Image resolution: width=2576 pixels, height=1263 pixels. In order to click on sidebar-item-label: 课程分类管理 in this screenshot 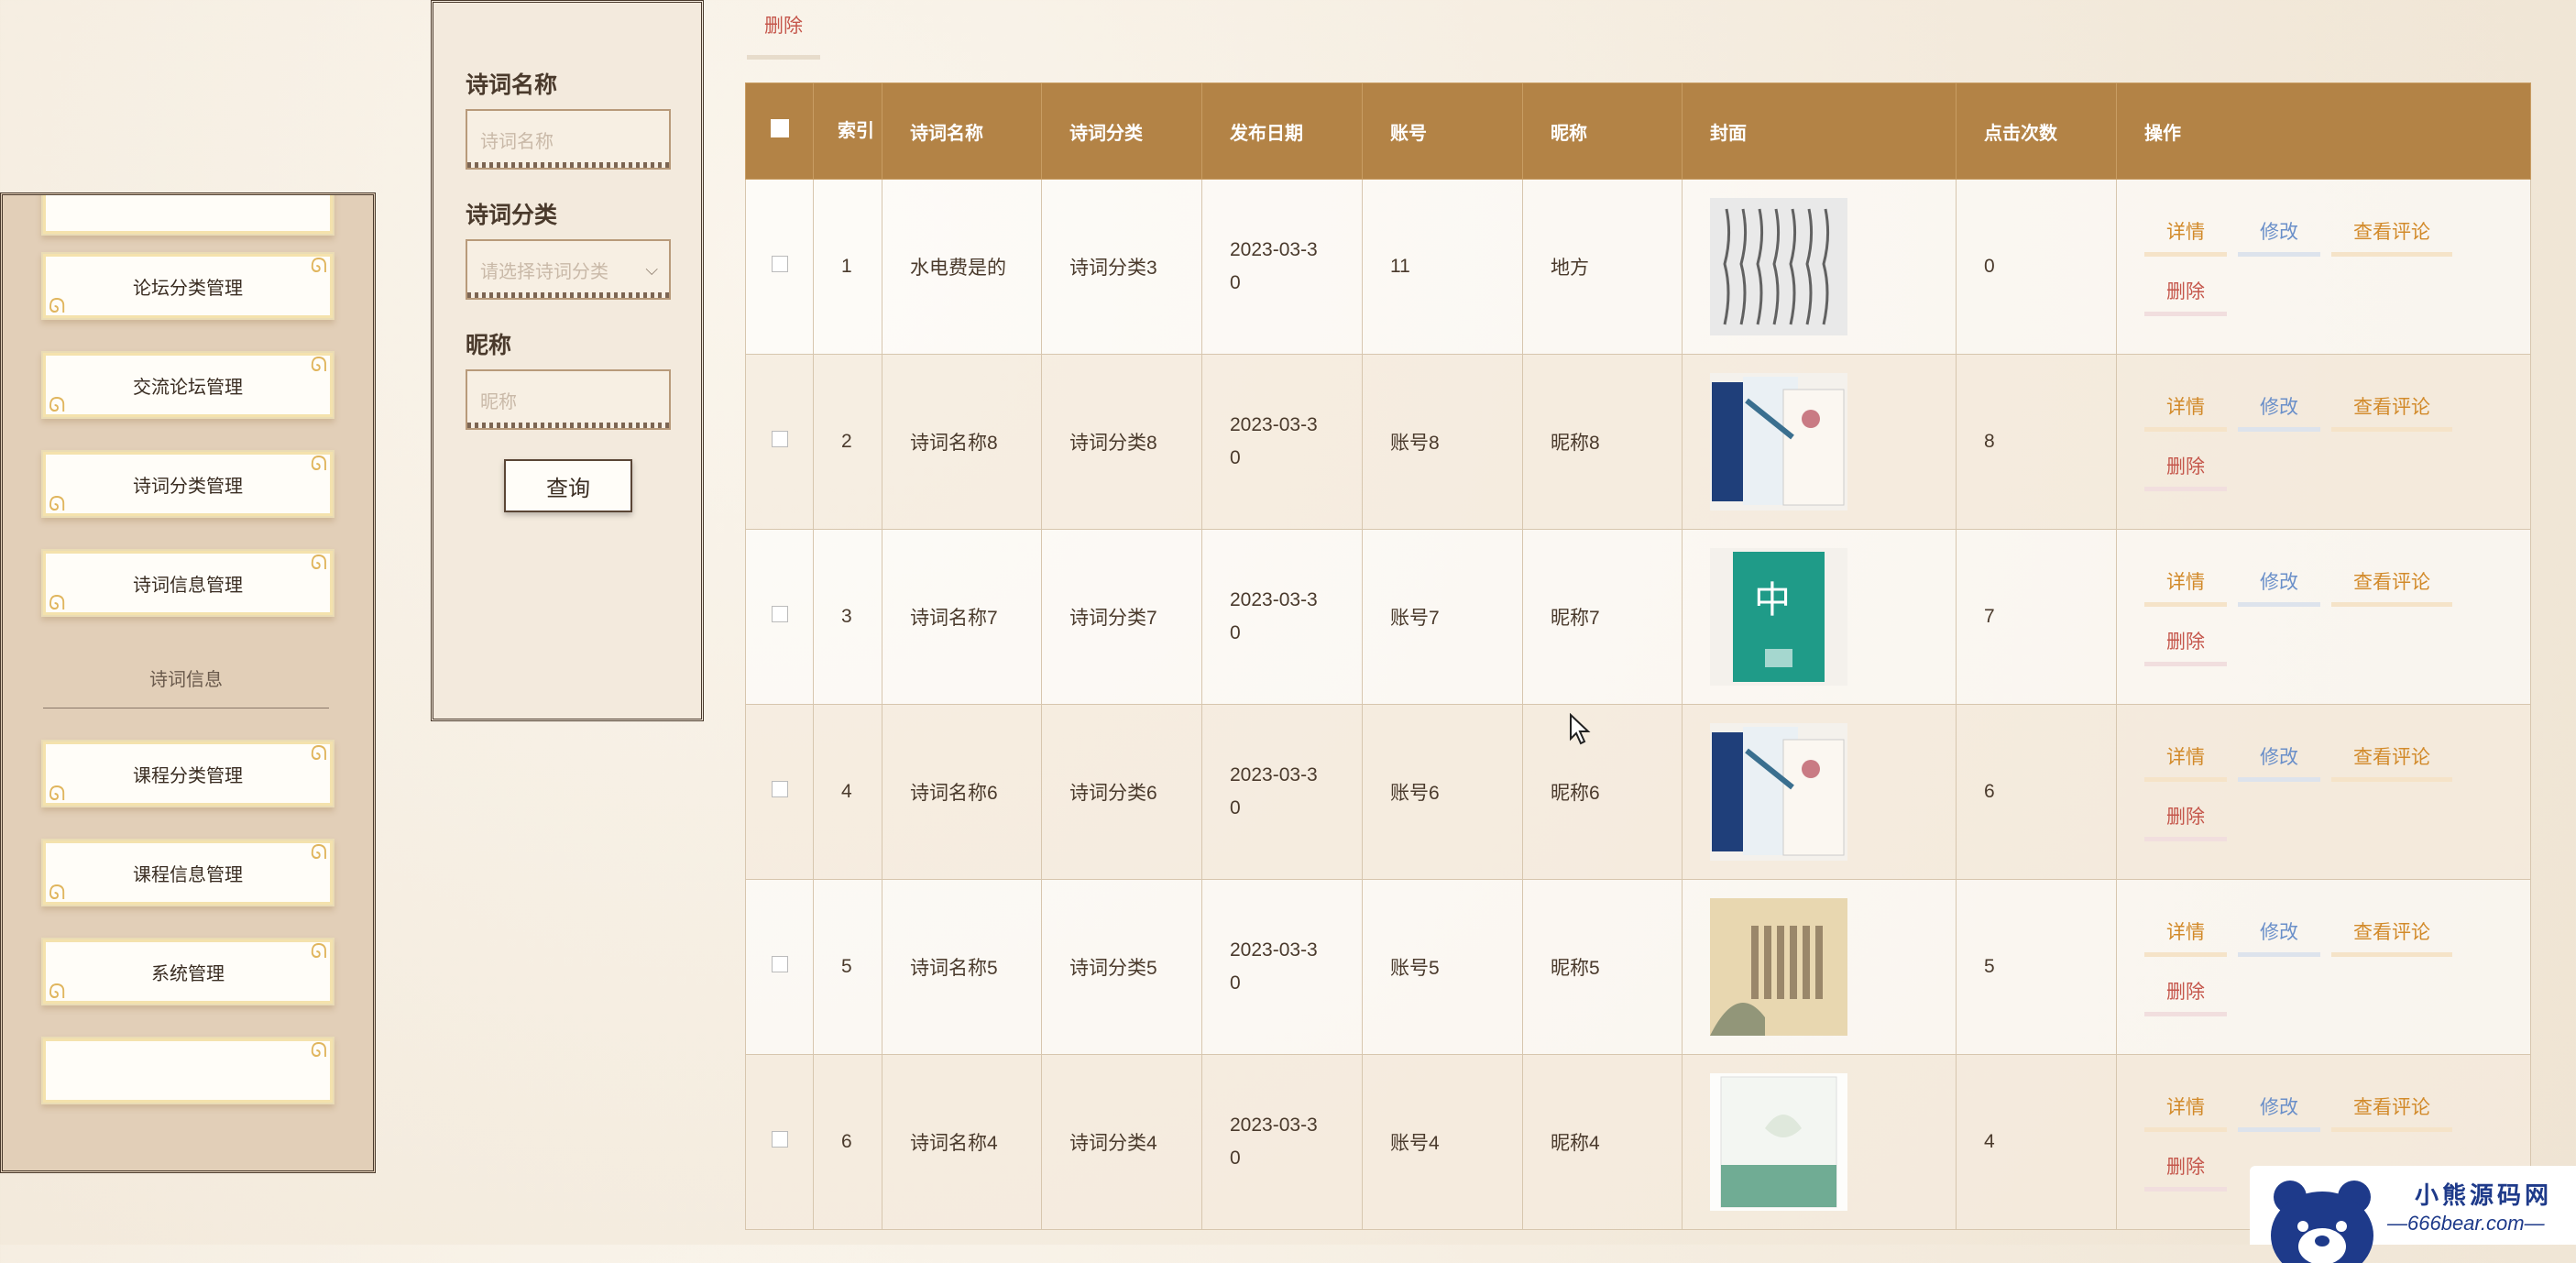, I will do `click(188, 775)`.